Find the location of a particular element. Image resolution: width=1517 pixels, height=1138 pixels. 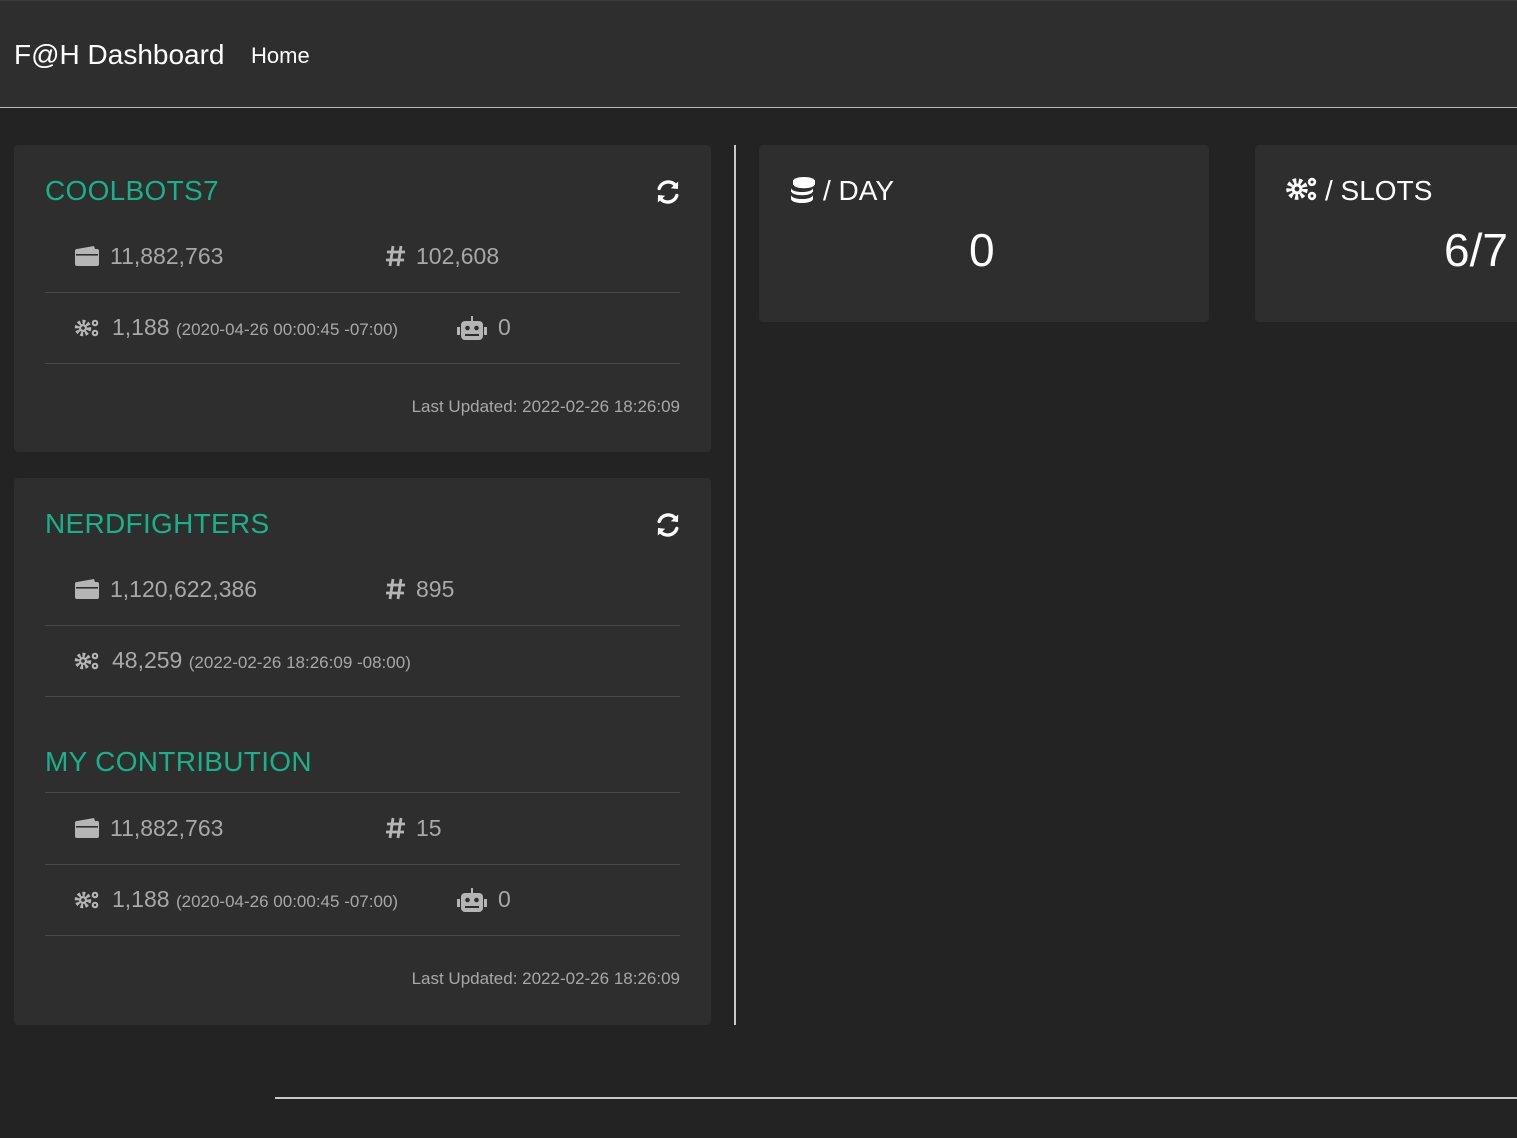

metric-card-per-day: / DAY 0 is located at coordinates (984, 233).